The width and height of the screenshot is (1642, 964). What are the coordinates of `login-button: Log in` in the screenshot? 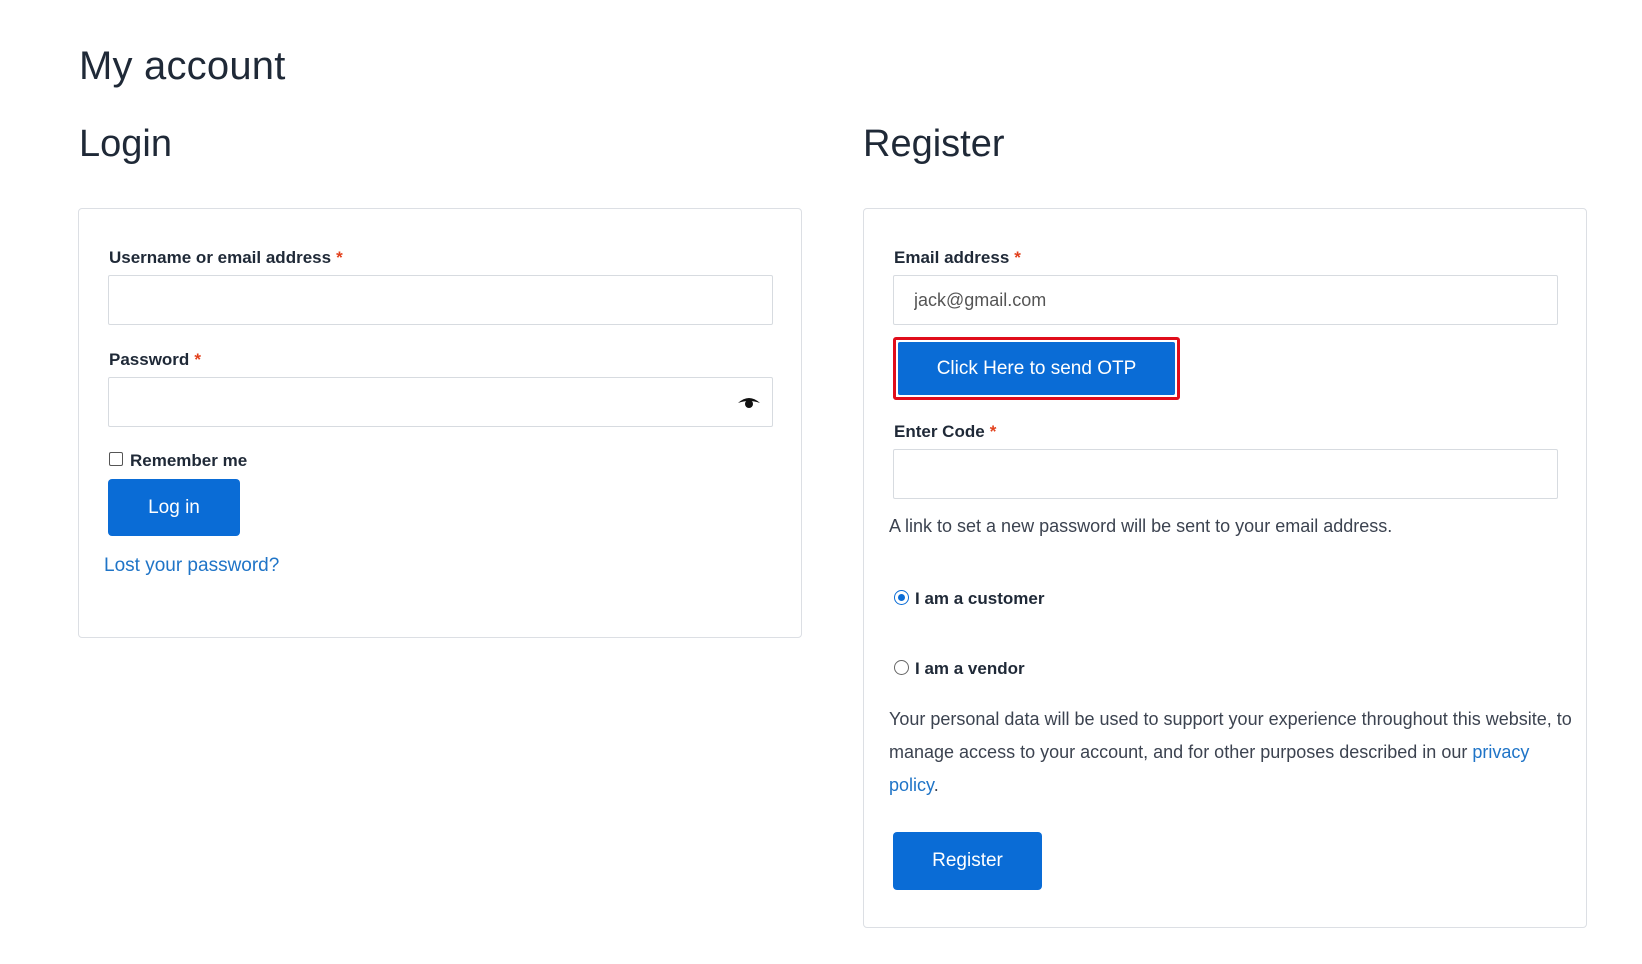 It's located at (174, 507).